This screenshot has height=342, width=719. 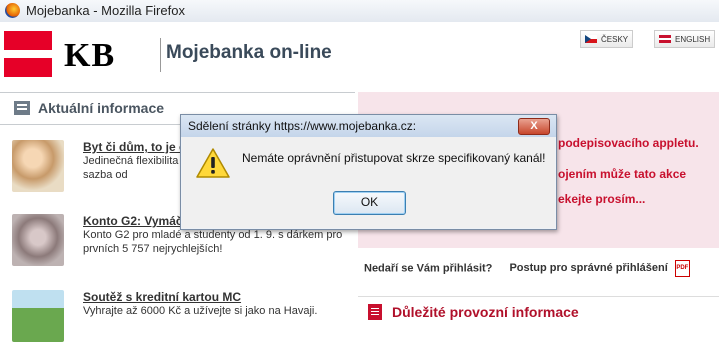 What do you see at coordinates (101, 108) in the screenshot?
I see `news-section-label: Aktuální informace` at bounding box center [101, 108].